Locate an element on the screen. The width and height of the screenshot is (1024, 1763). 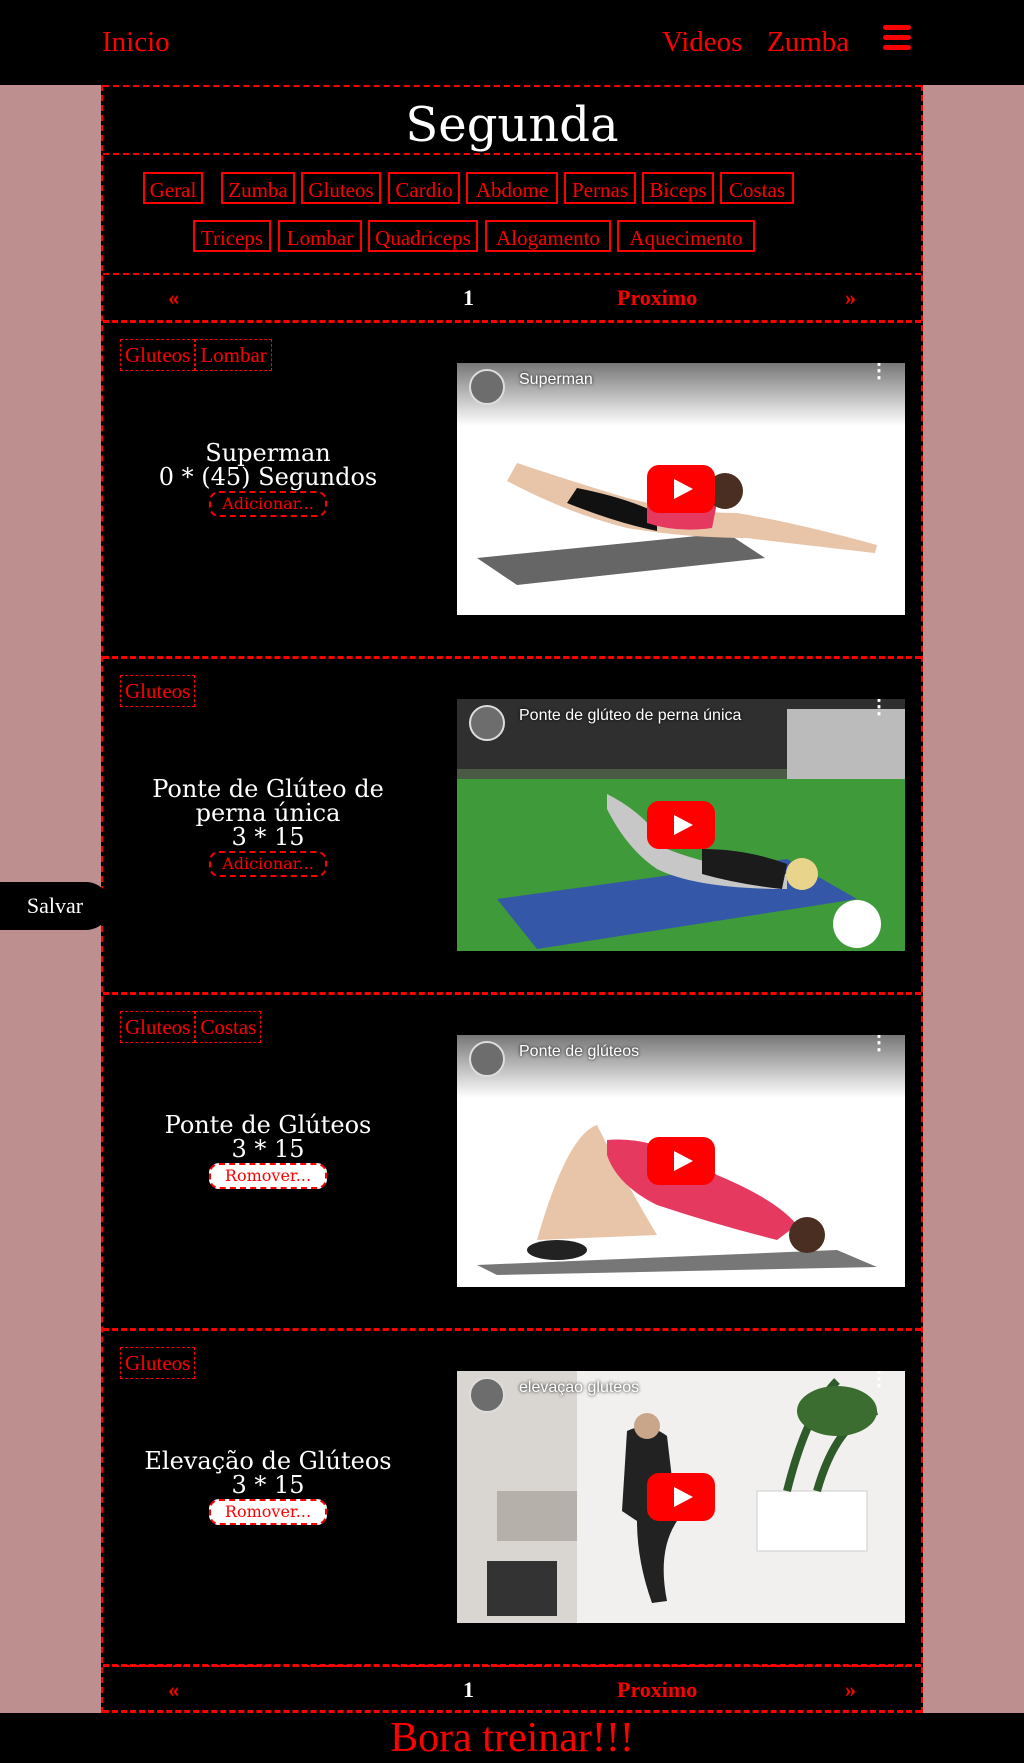
filter-gluteos: Gluteos is located at coordinates (341, 188).